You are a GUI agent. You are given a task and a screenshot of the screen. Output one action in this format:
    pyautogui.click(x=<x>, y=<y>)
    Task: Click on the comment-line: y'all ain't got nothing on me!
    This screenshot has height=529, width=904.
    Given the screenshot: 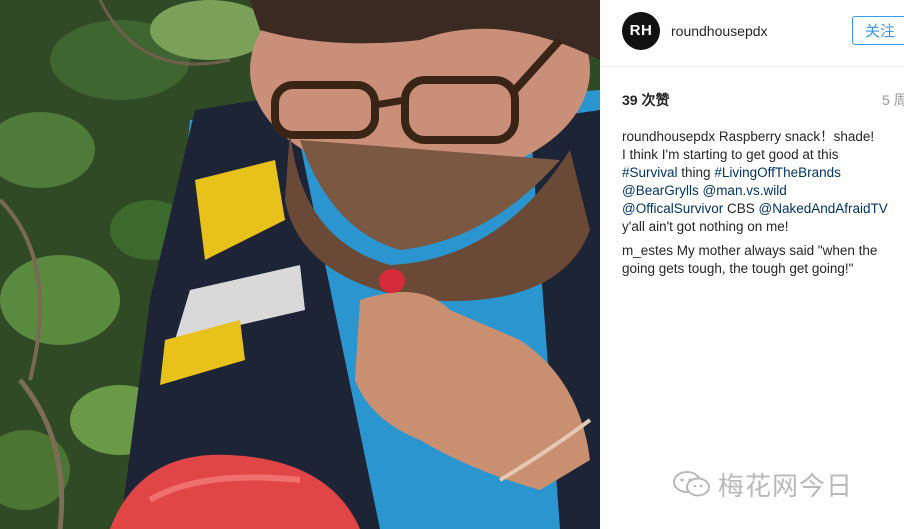 What is the action you would take?
    pyautogui.click(x=763, y=227)
    